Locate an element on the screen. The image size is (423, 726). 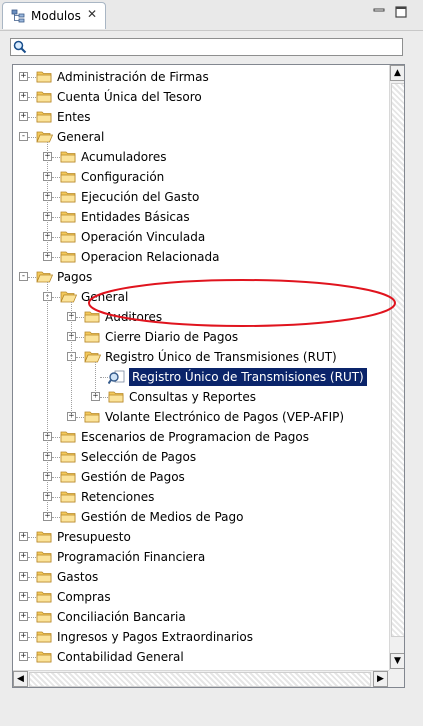
tree-item: + Volante Electrónico de Pagos (VEP-AFIP) is located at coordinates (201, 417).